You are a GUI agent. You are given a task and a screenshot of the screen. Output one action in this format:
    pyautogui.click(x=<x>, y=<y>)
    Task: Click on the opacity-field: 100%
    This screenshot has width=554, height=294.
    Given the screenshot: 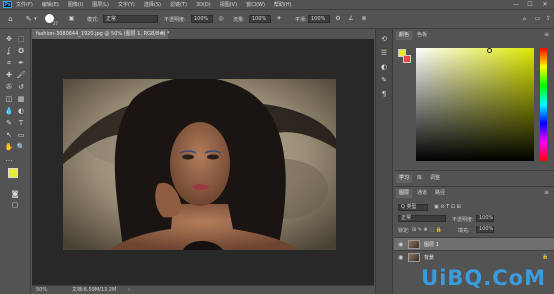 What is the action you would take?
    pyautogui.click(x=202, y=19)
    